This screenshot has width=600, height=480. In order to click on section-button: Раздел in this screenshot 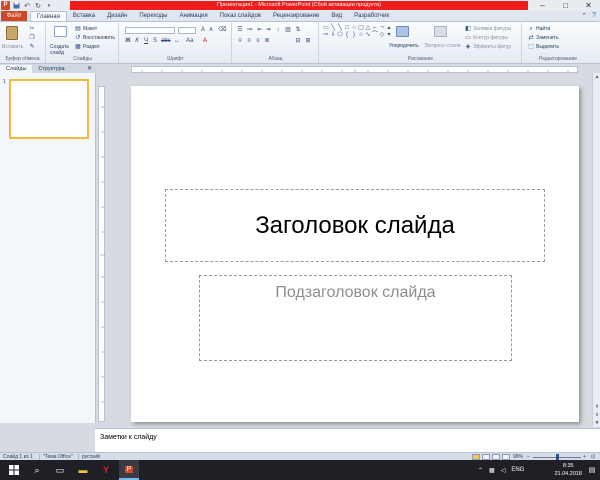, I will do `click(91, 47)`.